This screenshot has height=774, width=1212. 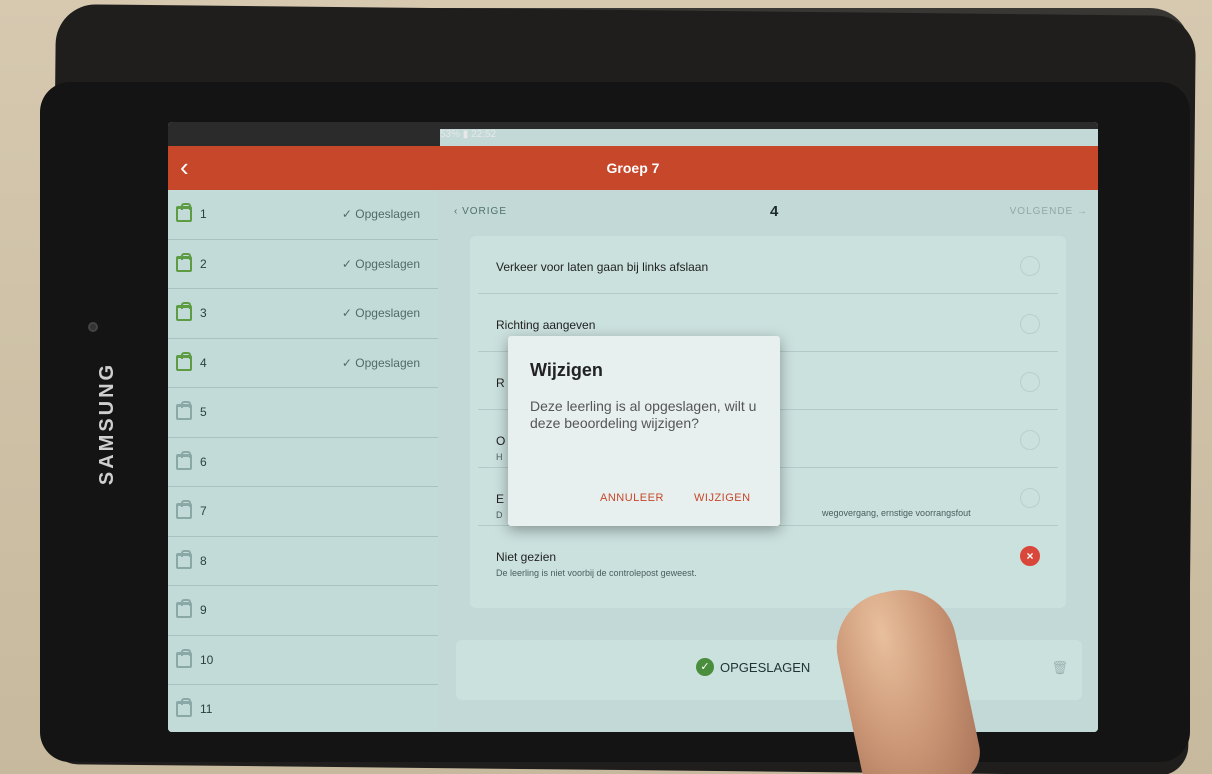 What do you see at coordinates (303, 363) in the screenshot?
I see `student-row: 4 ✓ Opgeslagen` at bounding box center [303, 363].